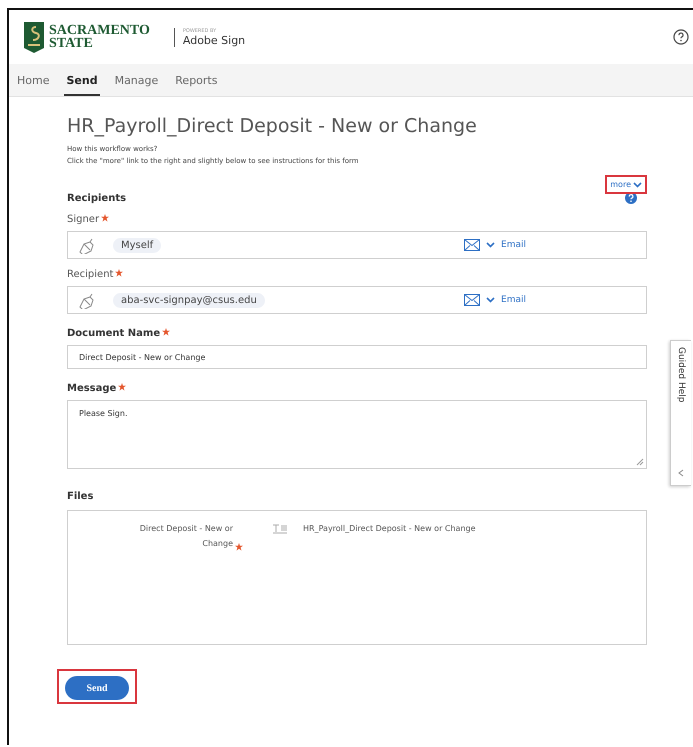 Image resolution: width=693 pixels, height=747 pixels. What do you see at coordinates (680, 413) in the screenshot?
I see `guided-help-tab: Guided Help` at bounding box center [680, 413].